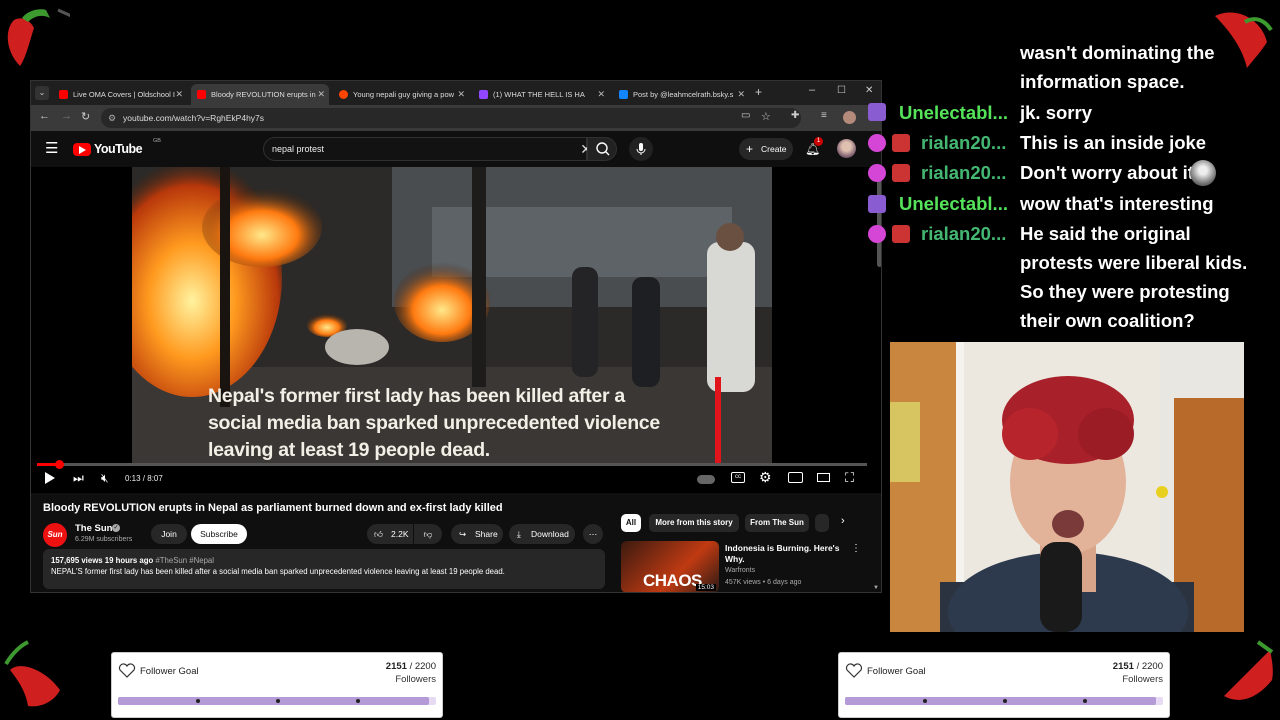  Describe the element at coordinates (219, 534) in the screenshot. I see `subscribe-button: Subscribe` at that location.